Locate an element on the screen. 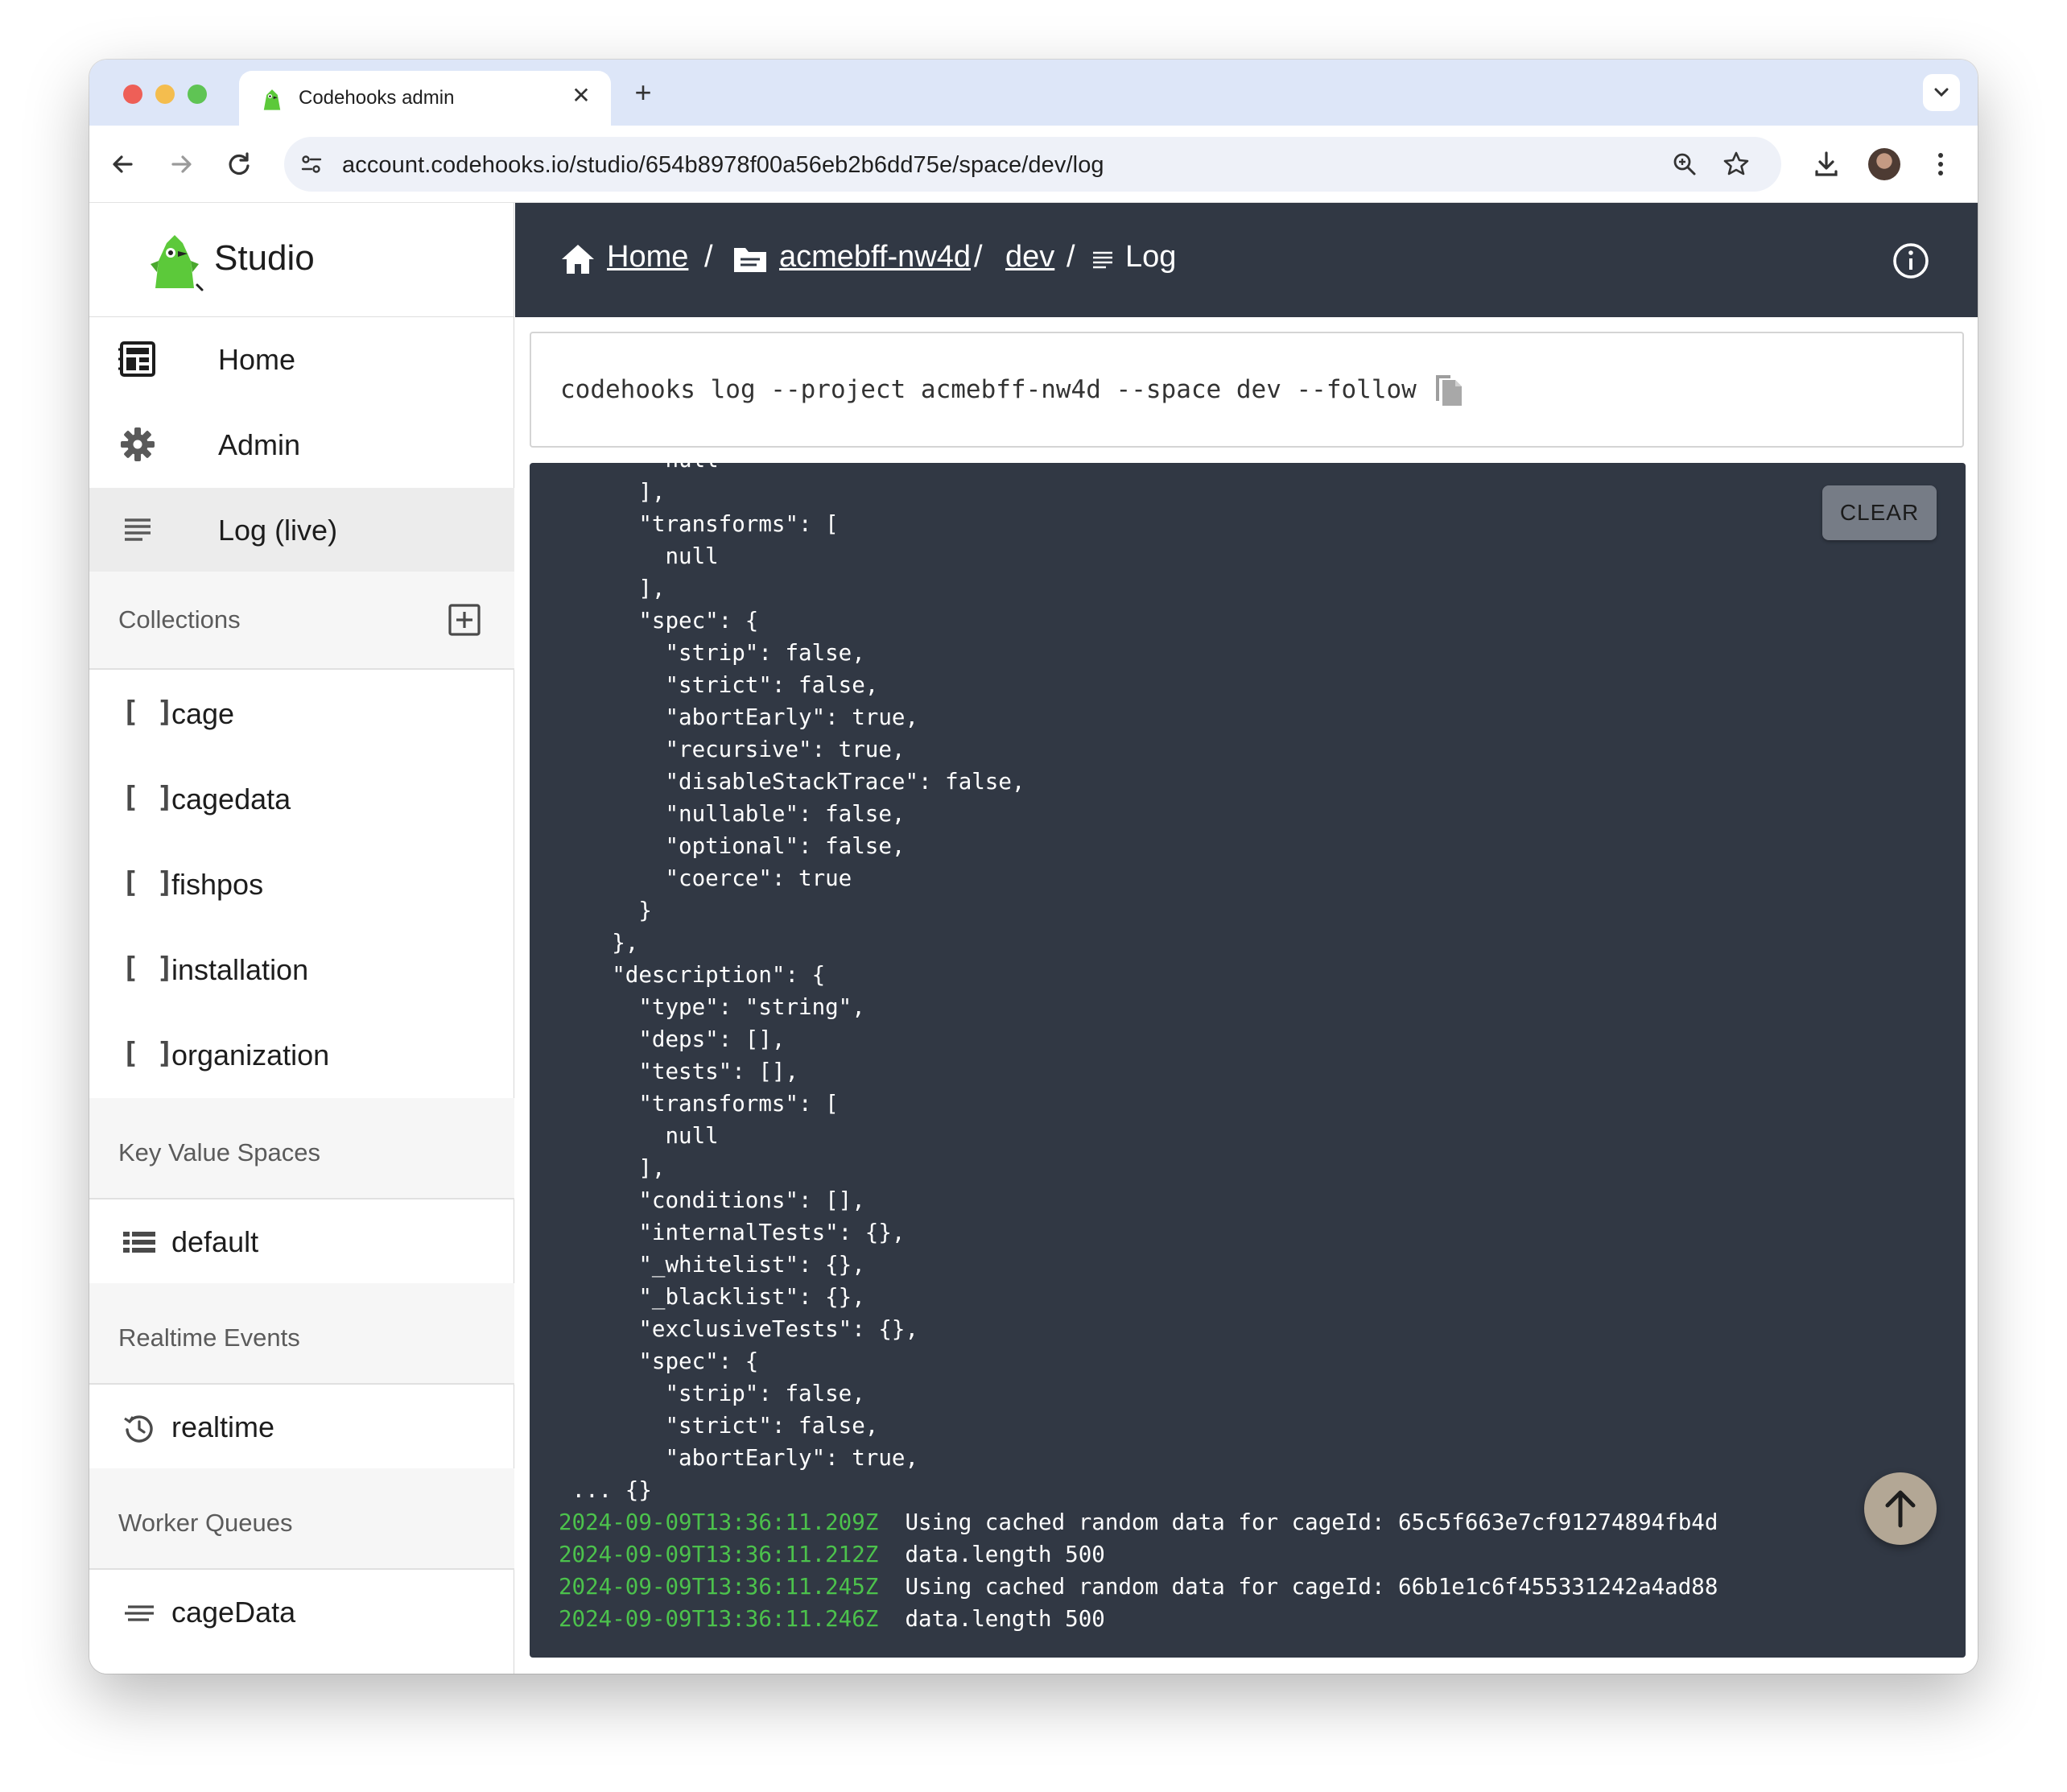  collection-item-installation: [ ] installation is located at coordinates (302, 969).